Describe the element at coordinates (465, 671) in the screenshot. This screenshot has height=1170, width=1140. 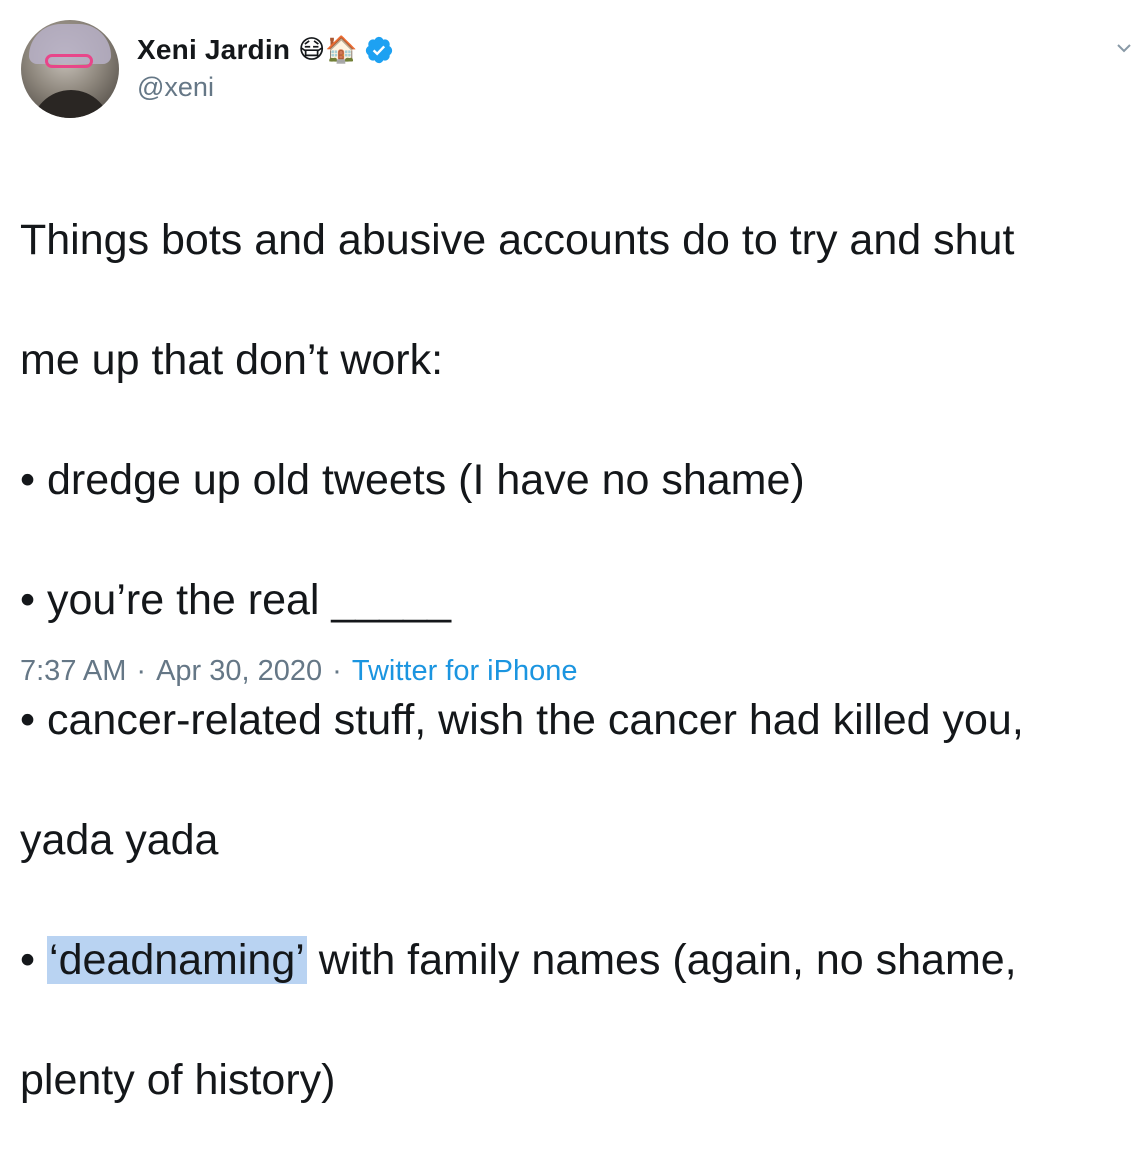
I see `tweet-source: Twitter for iPhone` at that location.